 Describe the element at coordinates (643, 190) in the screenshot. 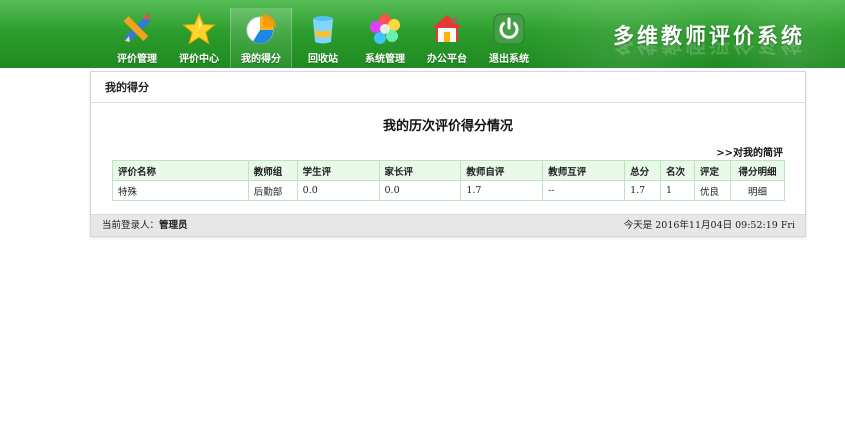

I see `cell-total: 1.7` at that location.